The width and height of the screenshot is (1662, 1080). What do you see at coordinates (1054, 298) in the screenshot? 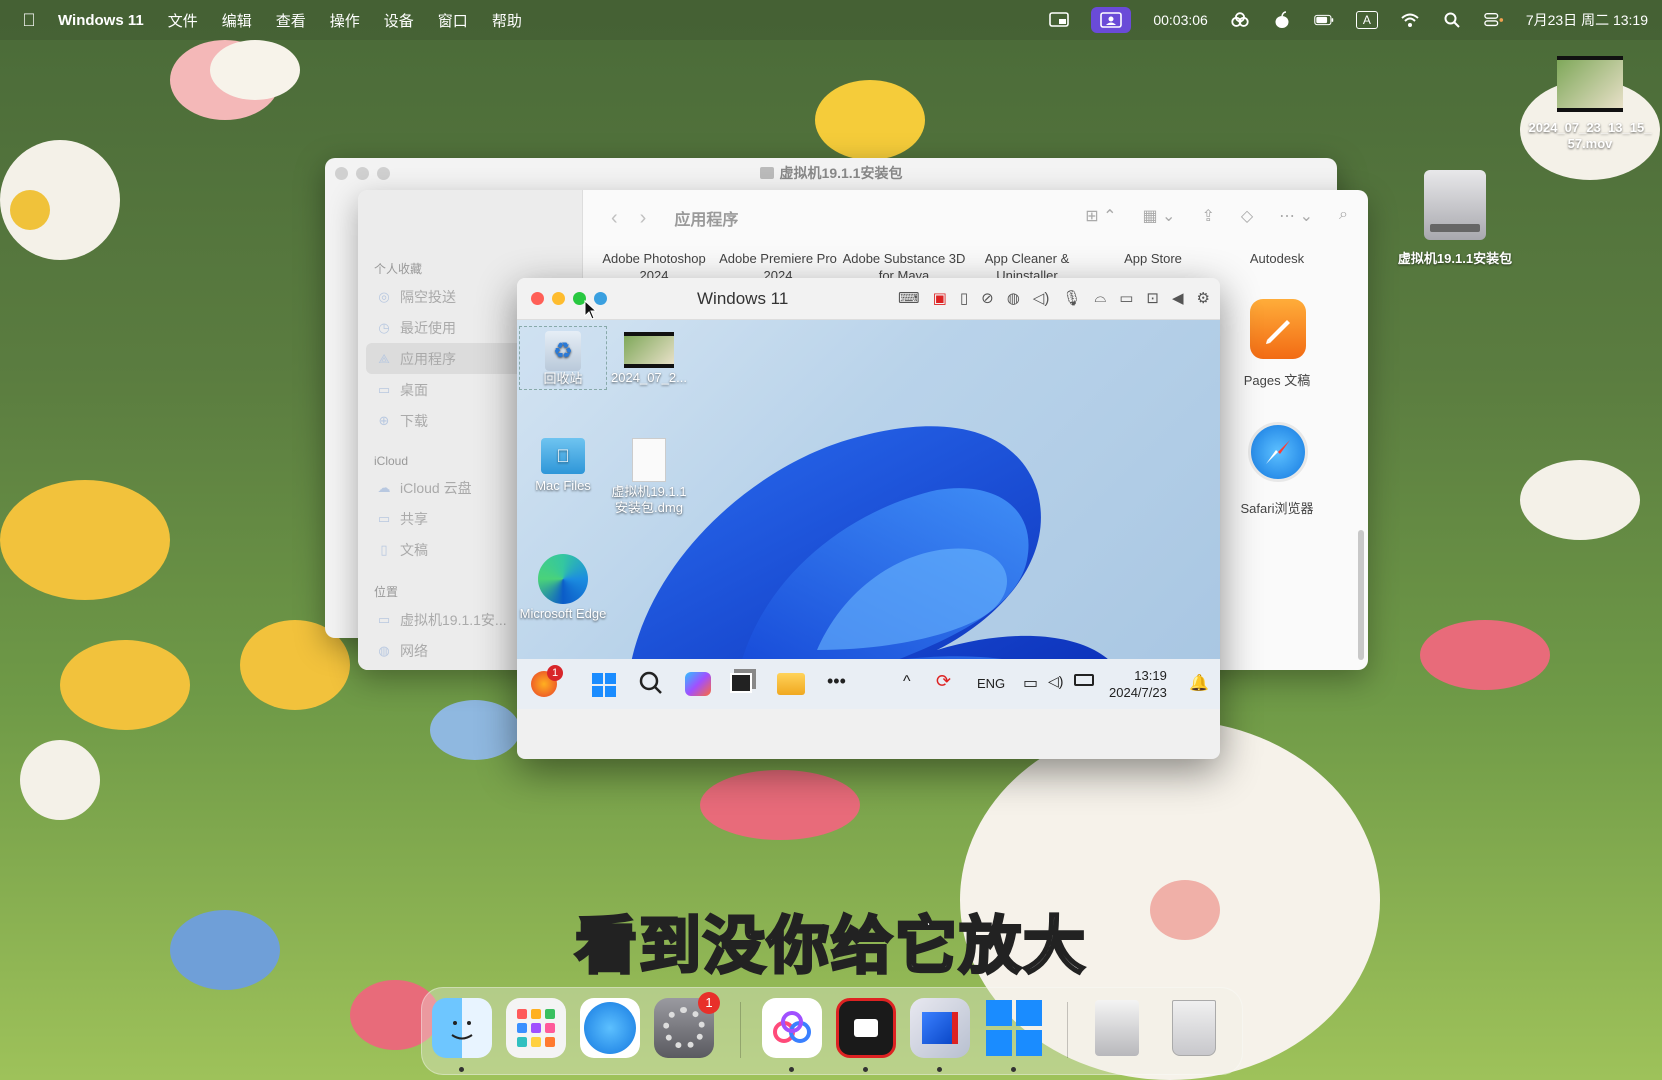
I see `vm-toolbar: ⌨ ▣ ▯ ⊘ ◍ ◁) 🎙 ⌓ ▭ ⊡ ◀ ⚙` at bounding box center [1054, 298].